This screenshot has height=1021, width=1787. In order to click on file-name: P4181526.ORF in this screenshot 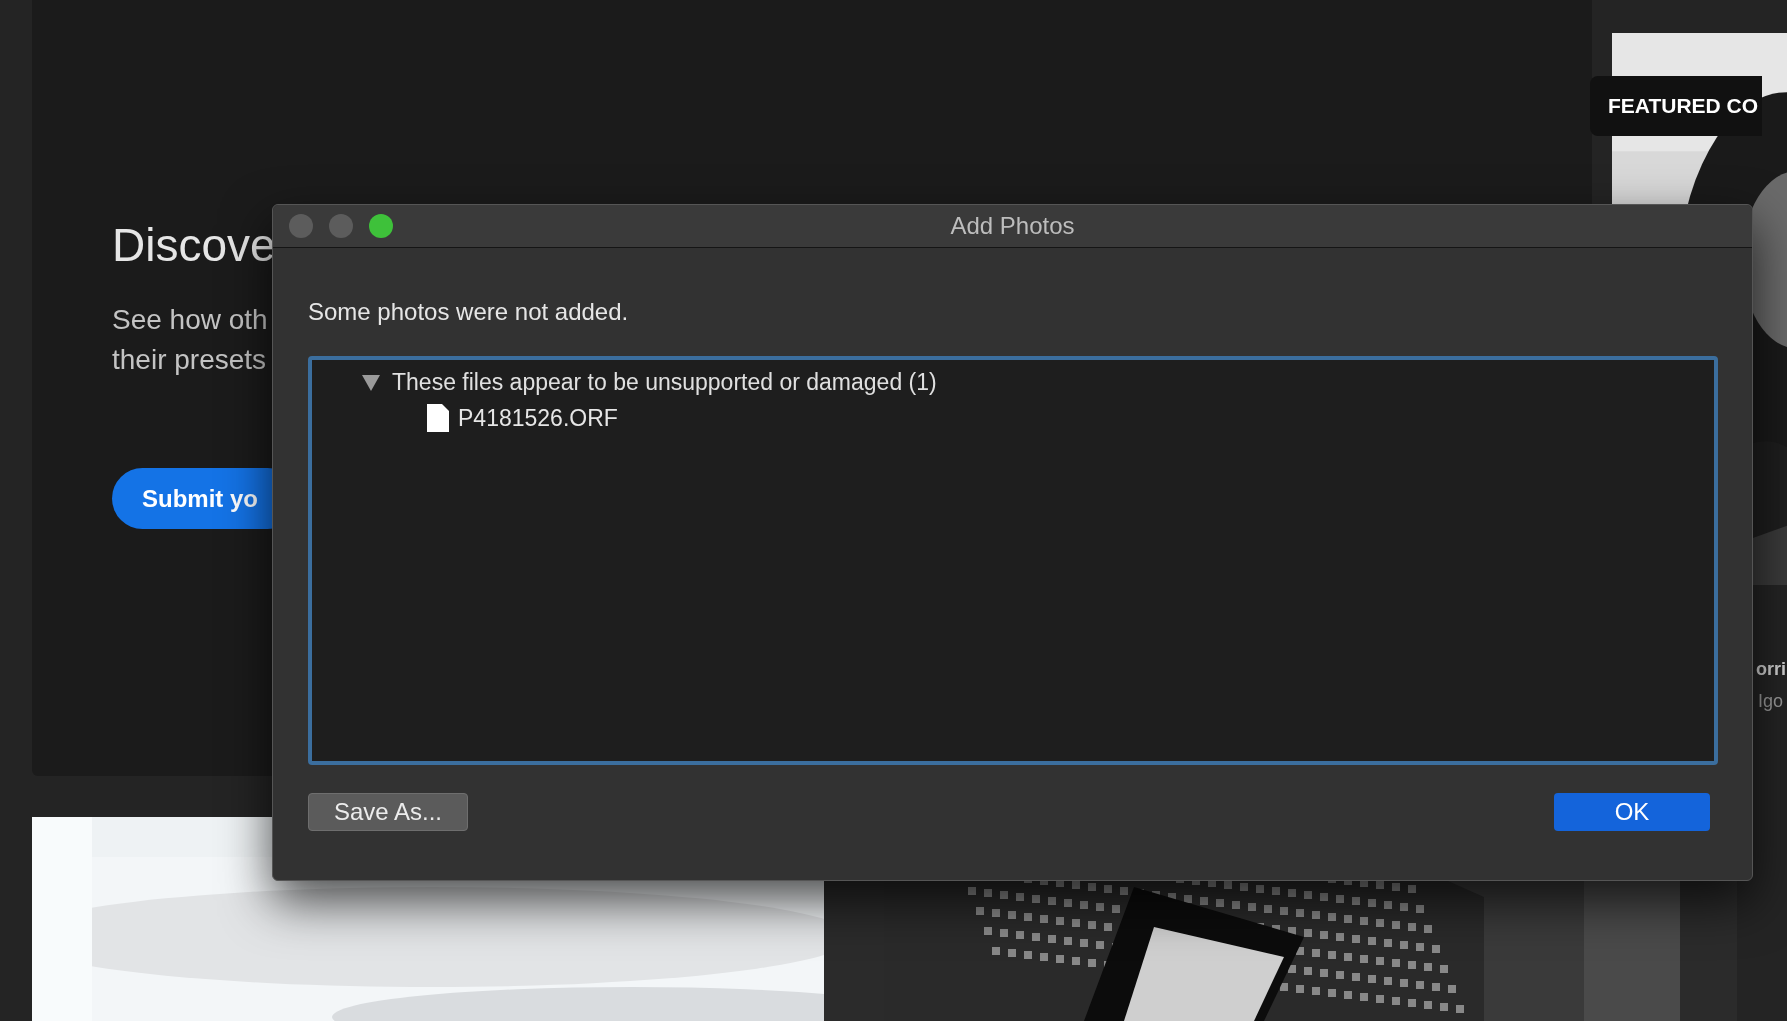, I will do `click(538, 418)`.